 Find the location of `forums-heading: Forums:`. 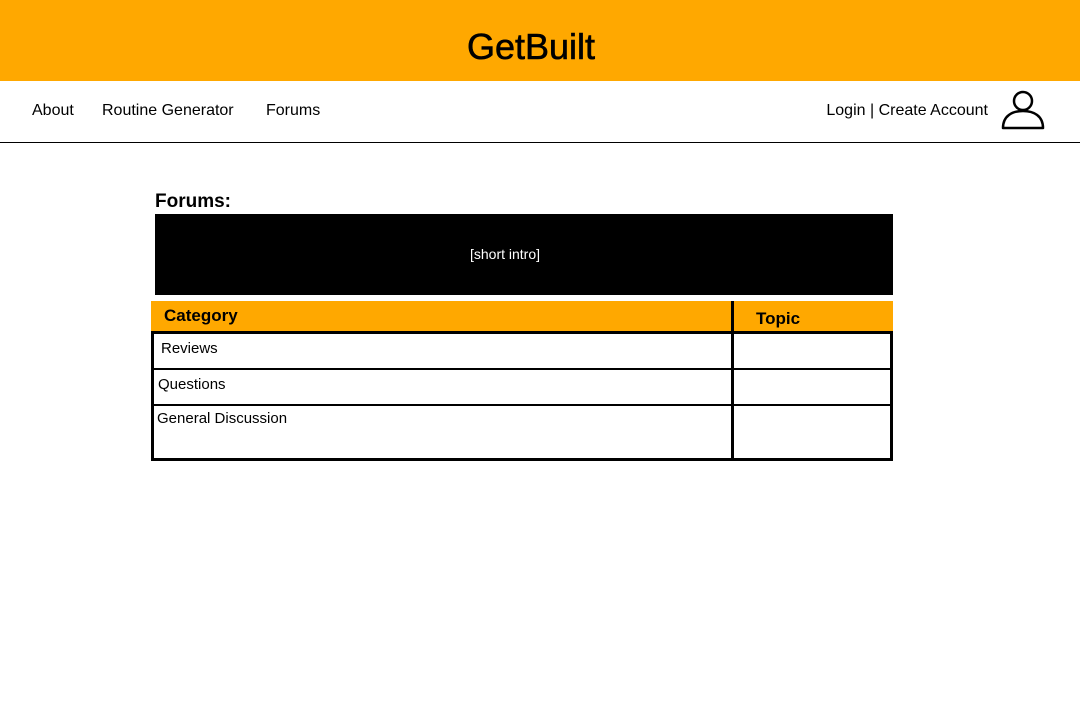

forums-heading: Forums: is located at coordinates (193, 201).